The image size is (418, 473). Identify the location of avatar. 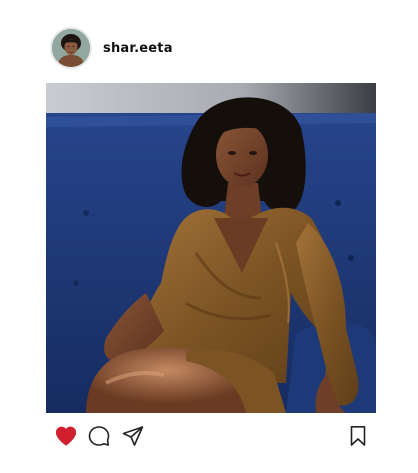
(71, 48).